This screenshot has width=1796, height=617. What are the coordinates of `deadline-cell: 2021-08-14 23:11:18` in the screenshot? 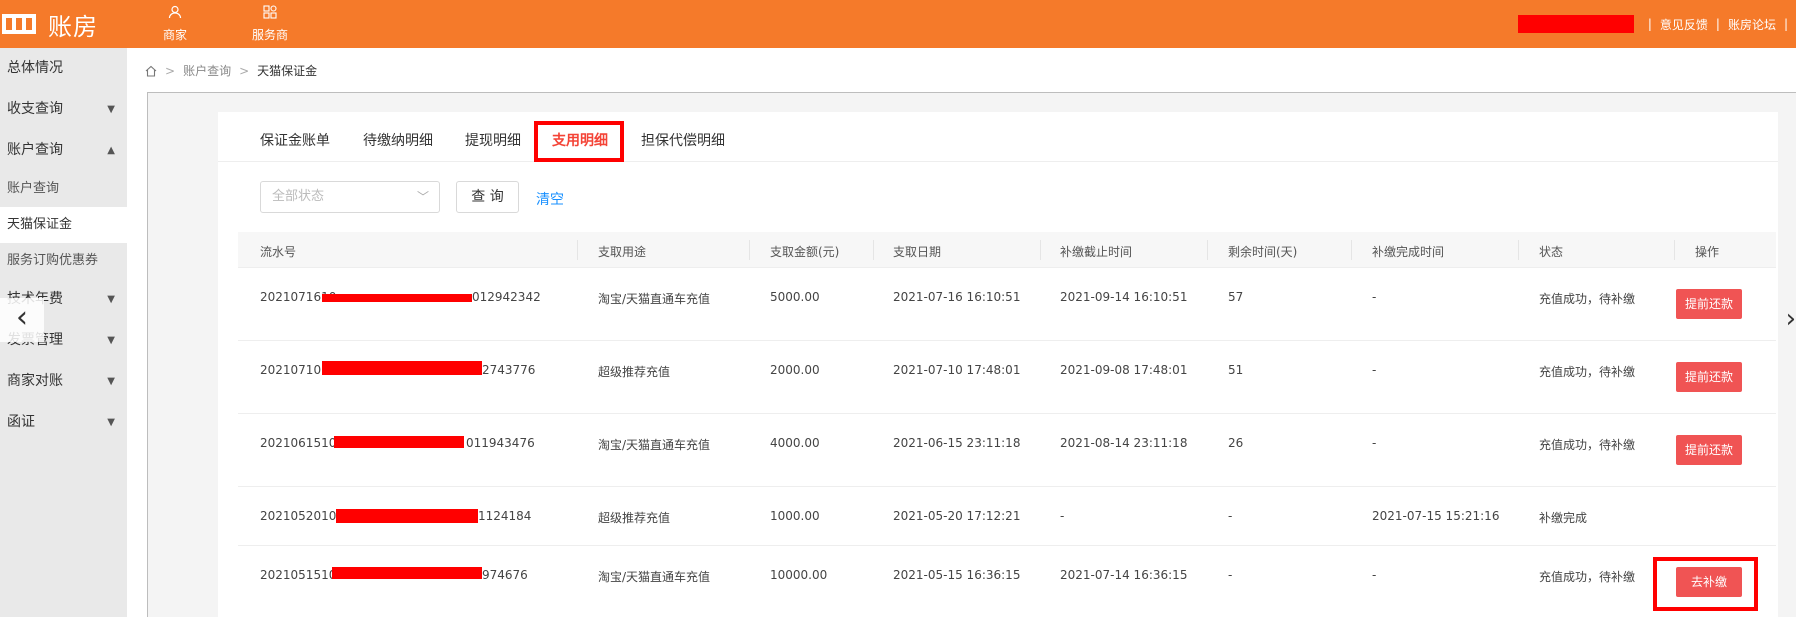 It's located at (1124, 443).